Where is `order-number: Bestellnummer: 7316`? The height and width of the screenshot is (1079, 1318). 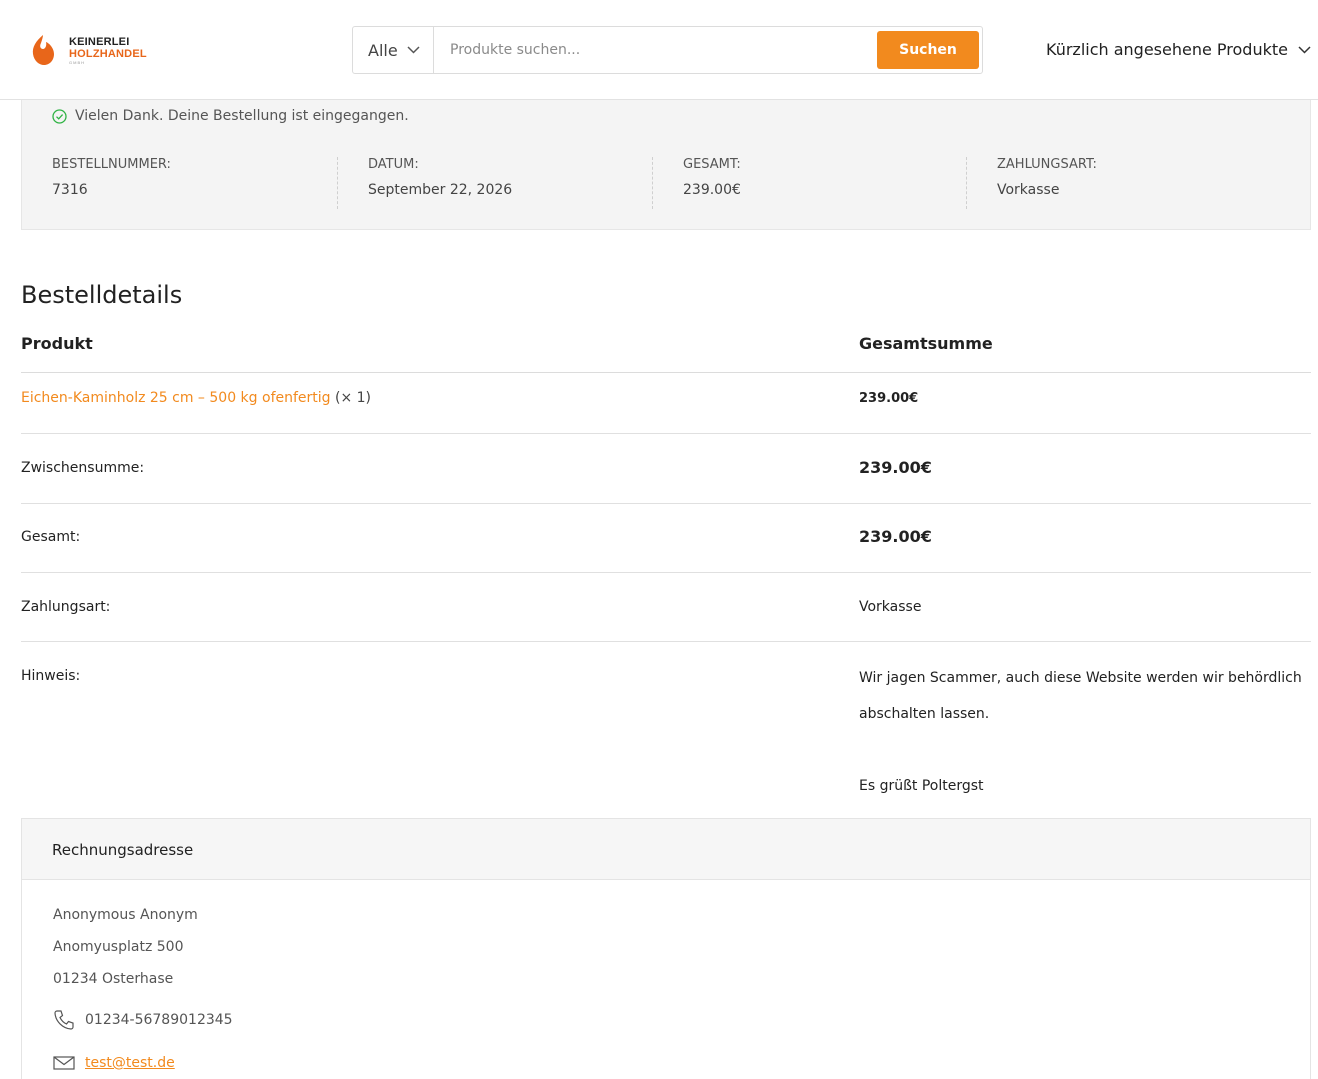
order-number: Bestellnummer: 7316 is located at coordinates (179, 183).